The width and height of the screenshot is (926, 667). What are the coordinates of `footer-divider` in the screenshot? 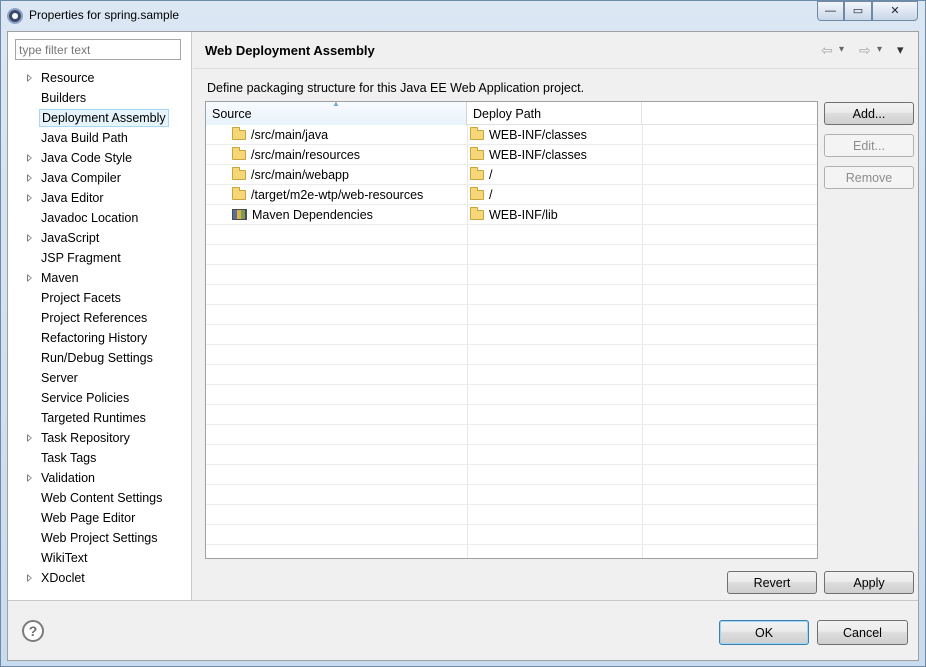 It's located at (463, 600).